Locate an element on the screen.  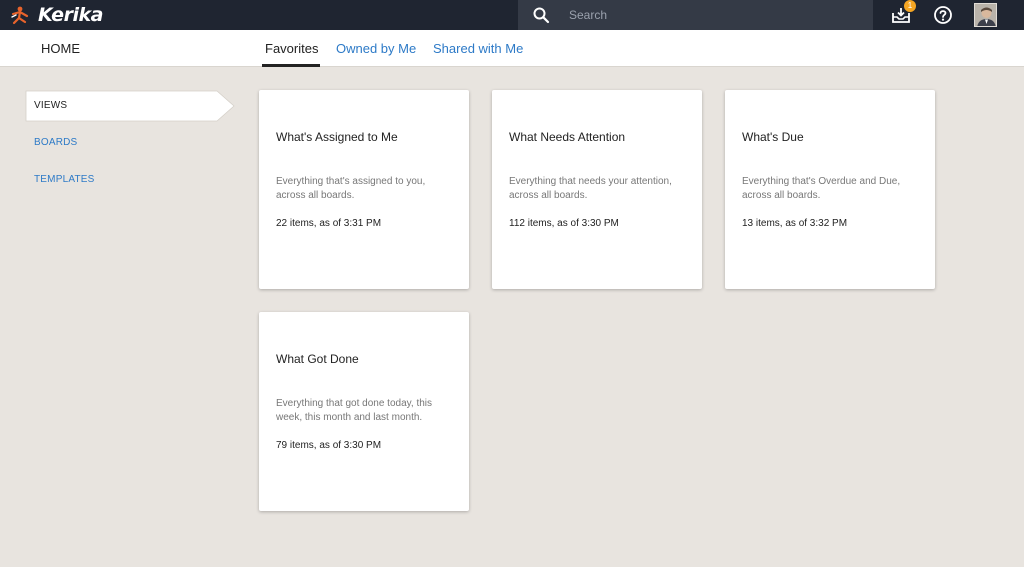
card-item-count: 22 items, as of 3:31 PM is located at coordinates (329, 223).